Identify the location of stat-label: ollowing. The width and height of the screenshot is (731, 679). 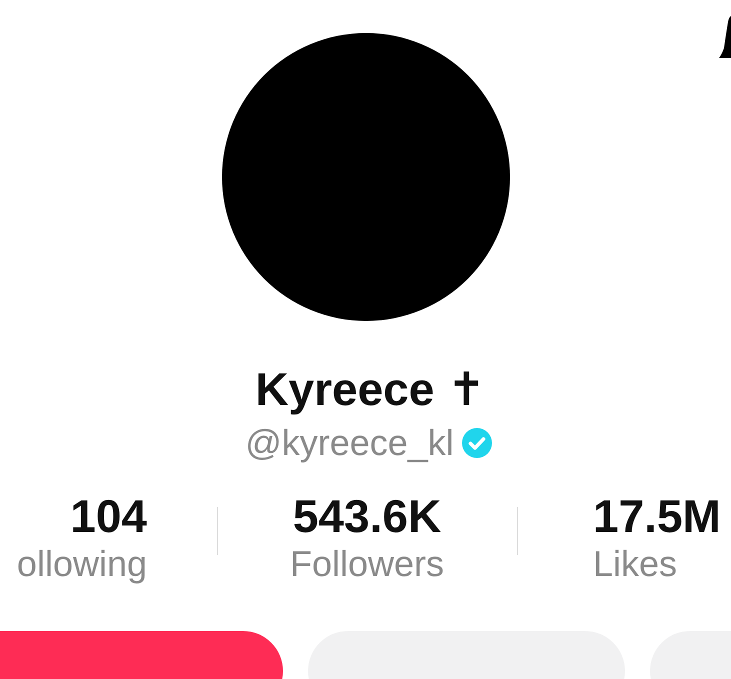
(81, 564).